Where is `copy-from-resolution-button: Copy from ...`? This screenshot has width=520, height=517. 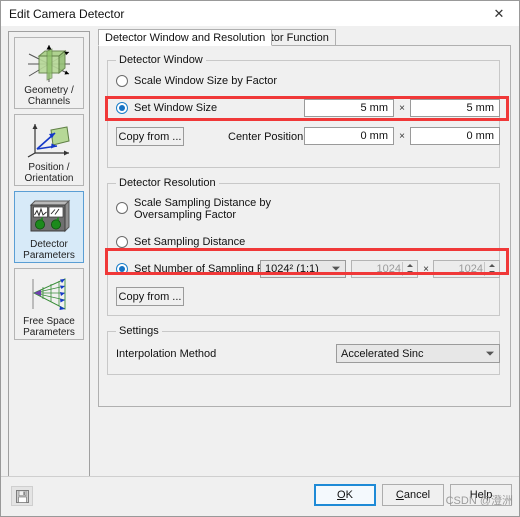
copy-from-resolution-button: Copy from ... is located at coordinates (150, 296).